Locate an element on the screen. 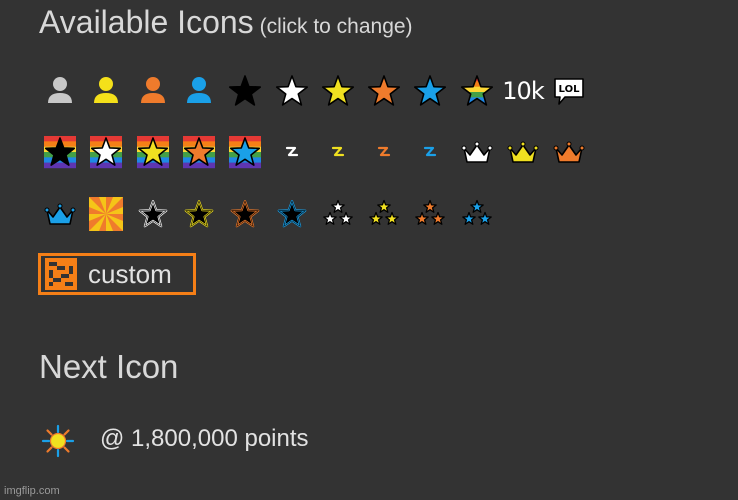 The image size is (738, 500). crown-white-icon is located at coordinates (477, 152).